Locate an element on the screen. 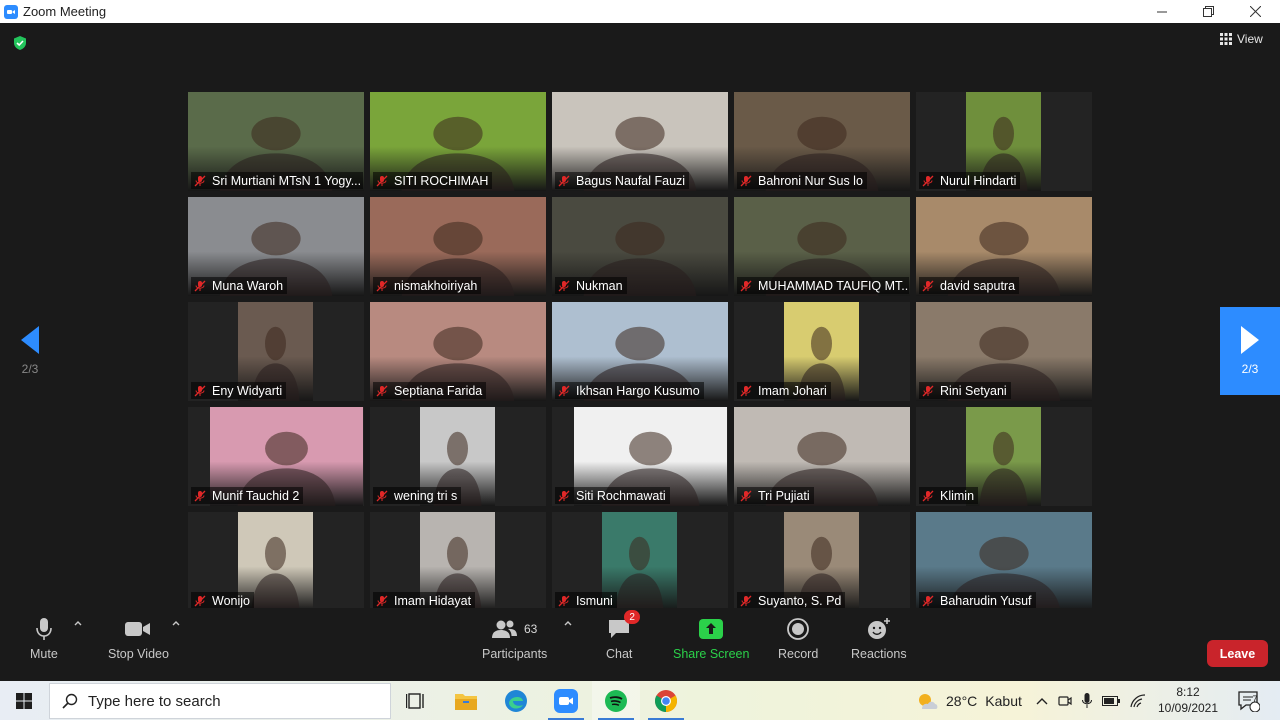 The height and width of the screenshot is (720, 1280). participant-name: Wonijo is located at coordinates (231, 600).